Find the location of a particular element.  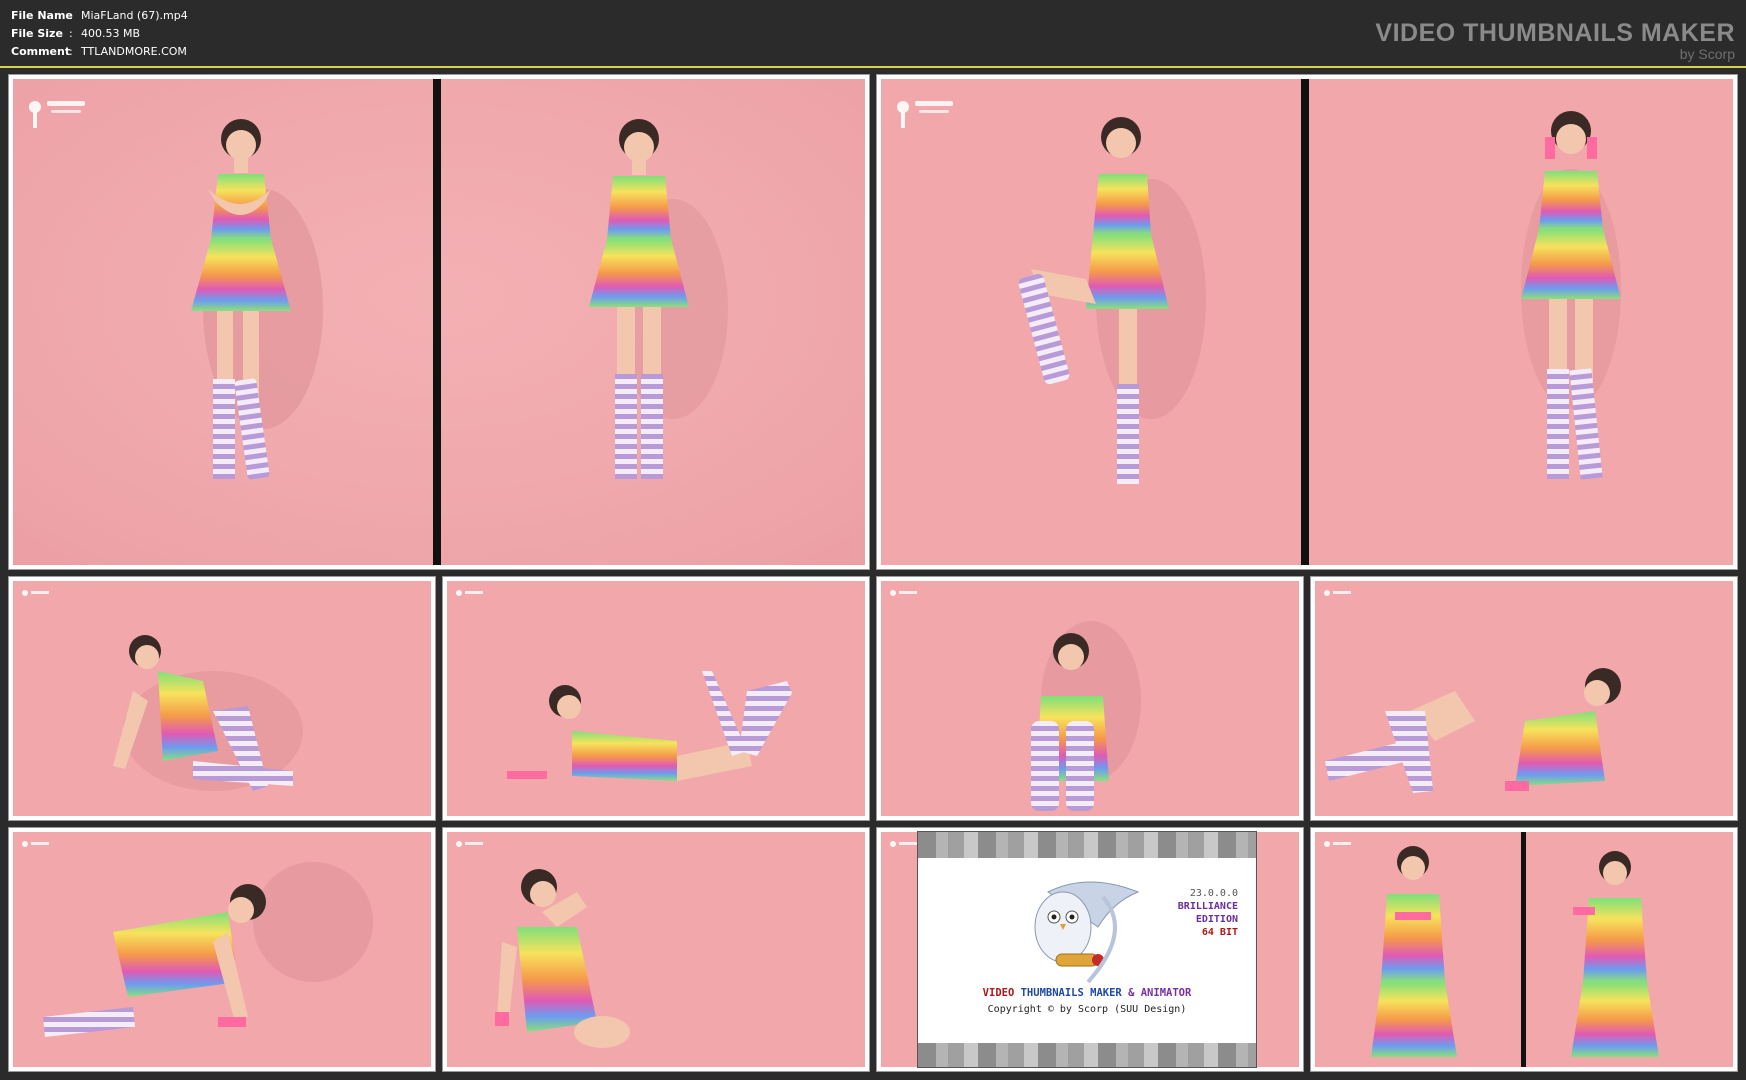

splash-product-title: VIDEO THUMBNAILS MAKER & ANIMATOR is located at coordinates (1087, 993).